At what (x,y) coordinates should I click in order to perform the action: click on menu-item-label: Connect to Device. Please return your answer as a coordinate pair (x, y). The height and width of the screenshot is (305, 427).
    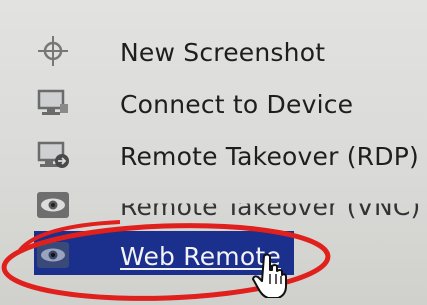
    Looking at the image, I should click on (237, 104).